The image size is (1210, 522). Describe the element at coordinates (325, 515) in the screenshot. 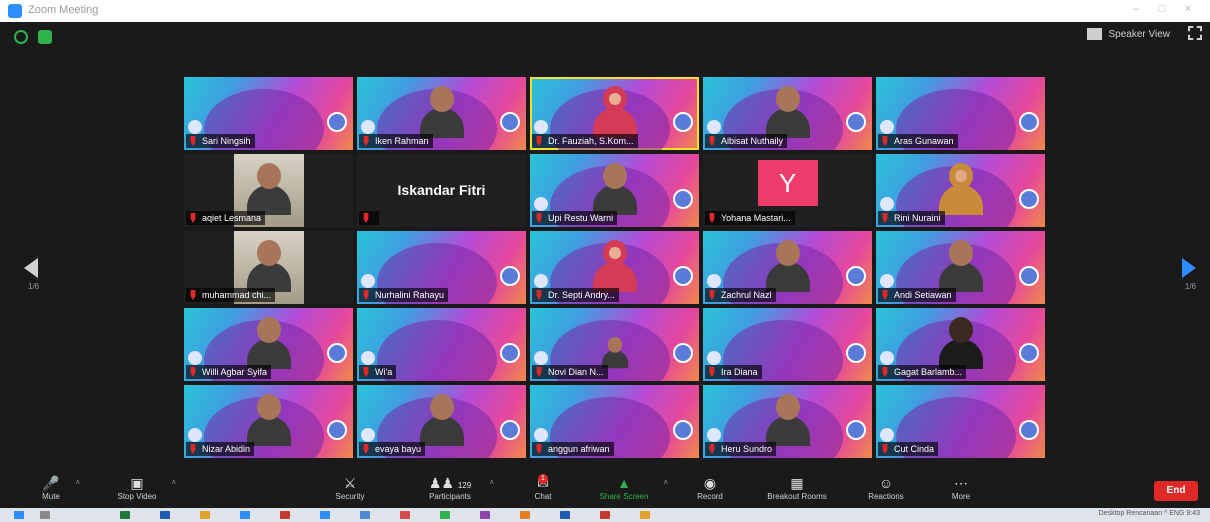

I see `zoom-taskbar-icon` at that location.